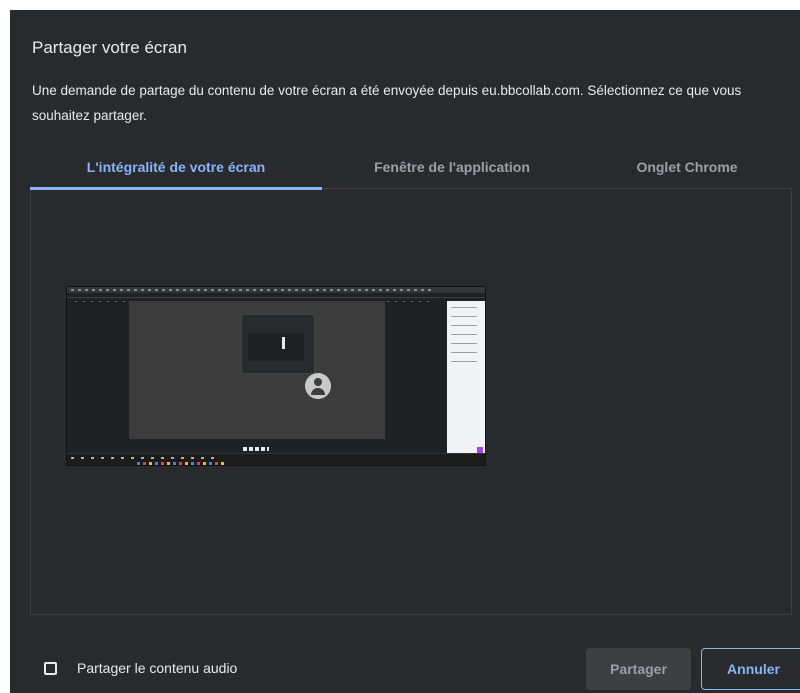 The height and width of the screenshot is (693, 800). I want to click on tab-chrome-tab: Onglet Chrome, so click(687, 167).